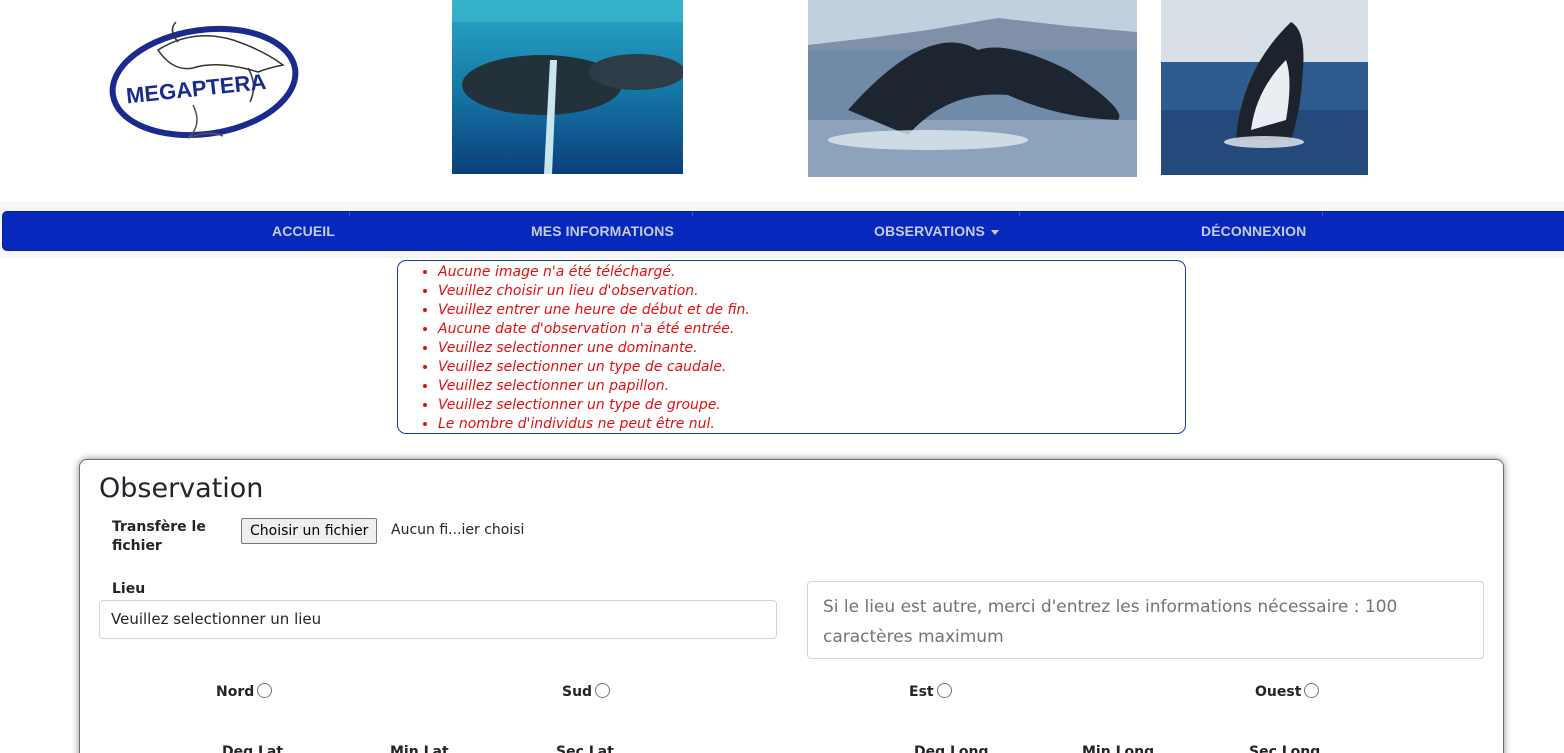  I want to click on form-title: Observation, so click(181, 488).